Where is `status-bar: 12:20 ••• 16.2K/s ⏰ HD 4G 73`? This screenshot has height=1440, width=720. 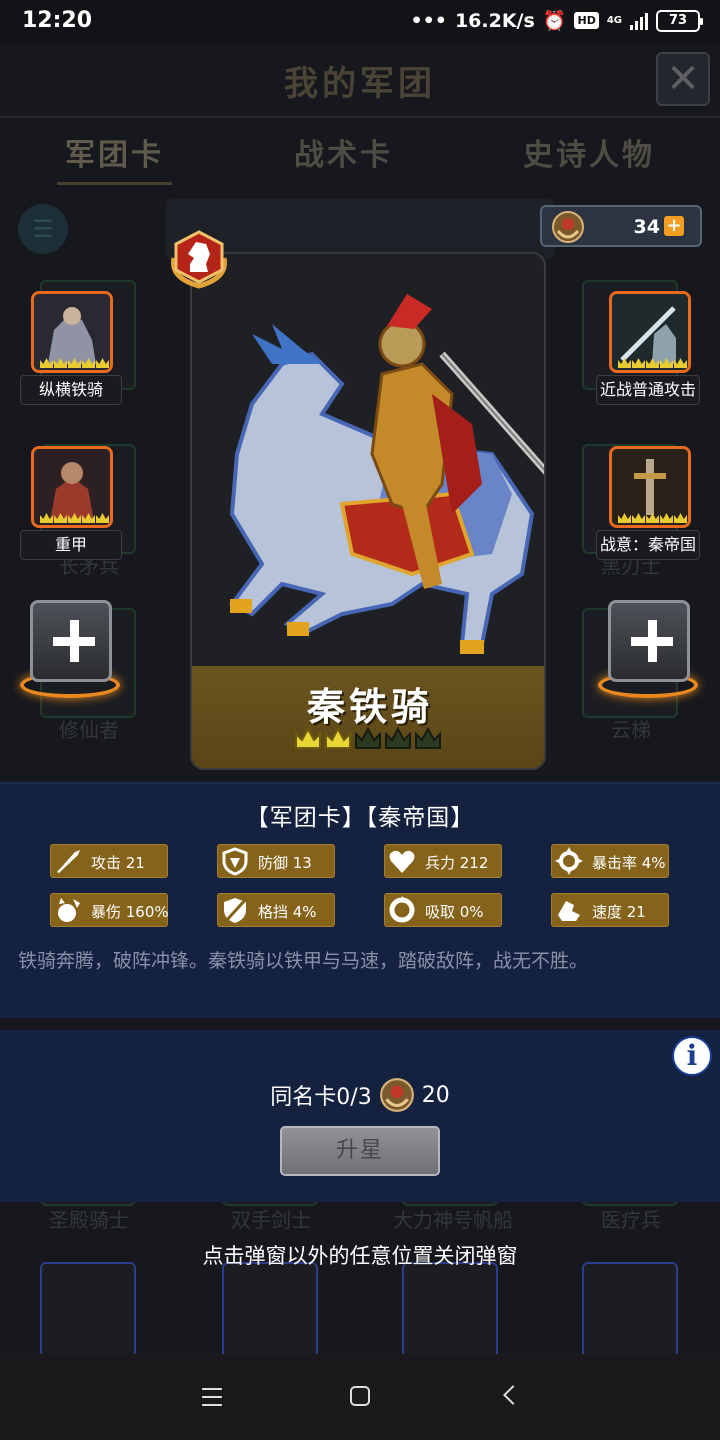 status-bar: 12:20 ••• 16.2K/s ⏰ HD 4G 73 is located at coordinates (360, 22).